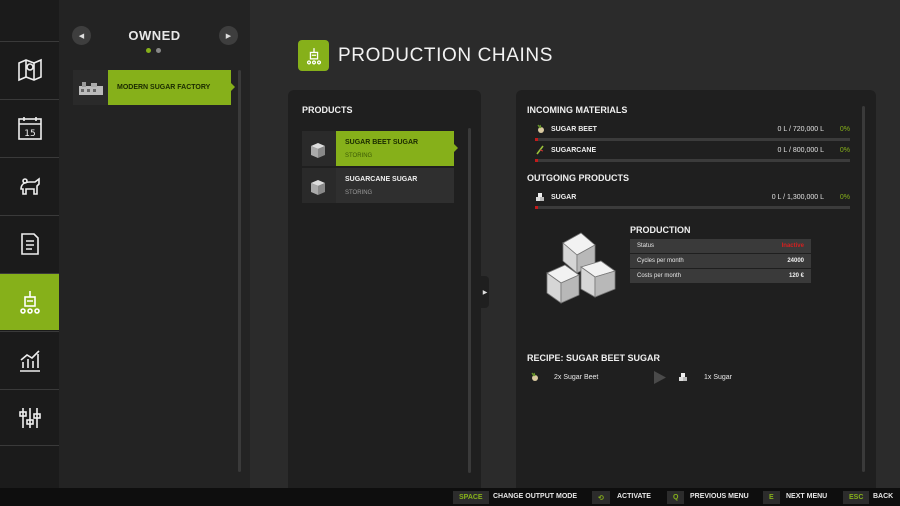  I want to click on next-page-button: ▶, so click(228, 35).